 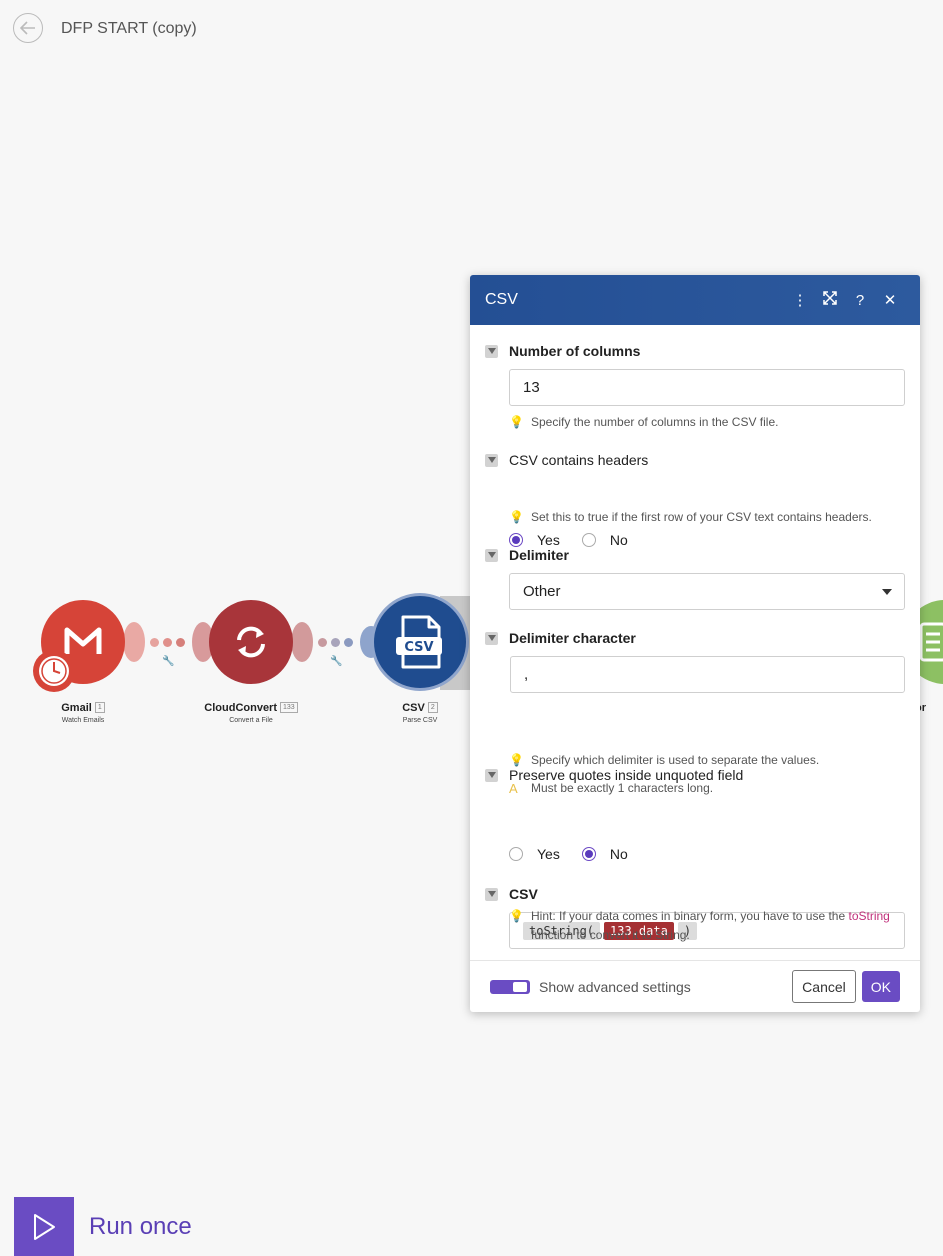 I want to click on advanced-settings-toggle, so click(x=510, y=986).